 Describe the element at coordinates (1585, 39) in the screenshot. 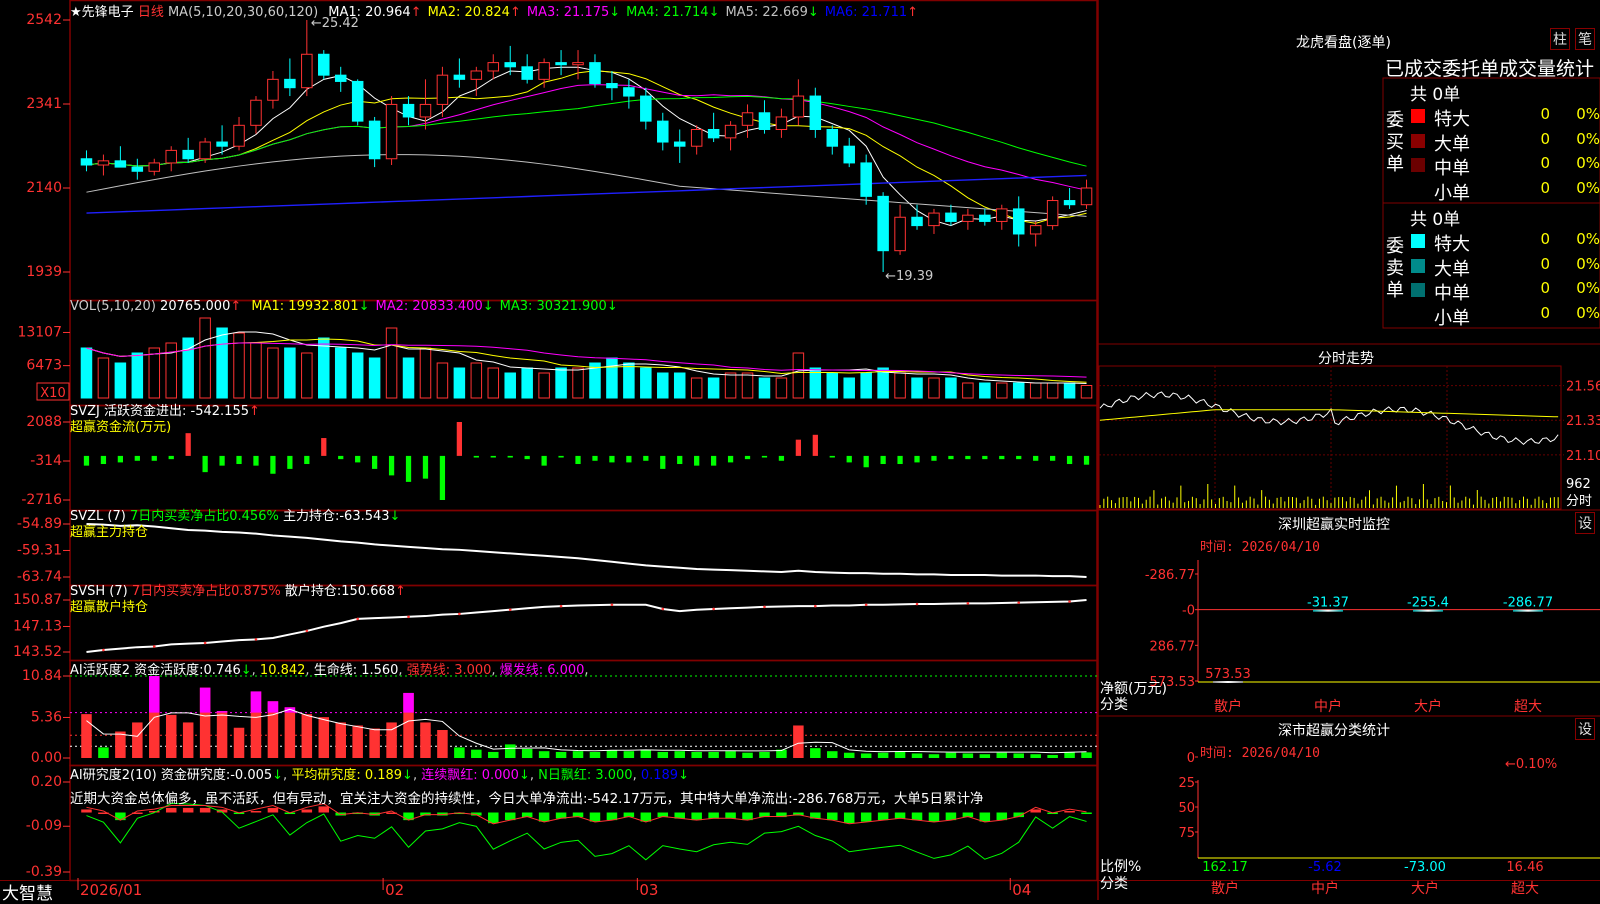

I see `tick-mode-button: 笔` at that location.